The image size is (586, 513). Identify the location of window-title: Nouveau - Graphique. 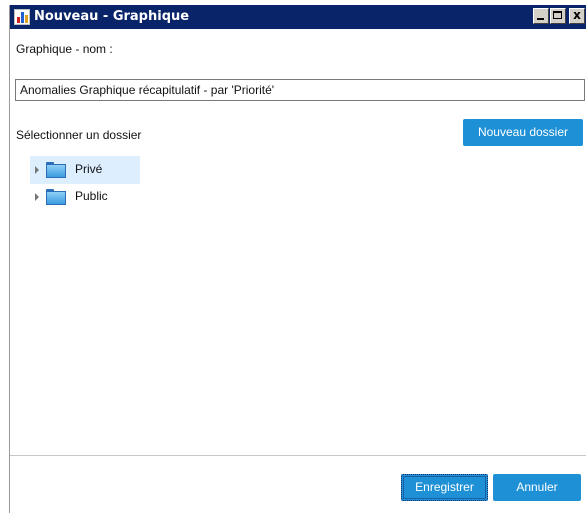
(112, 16).